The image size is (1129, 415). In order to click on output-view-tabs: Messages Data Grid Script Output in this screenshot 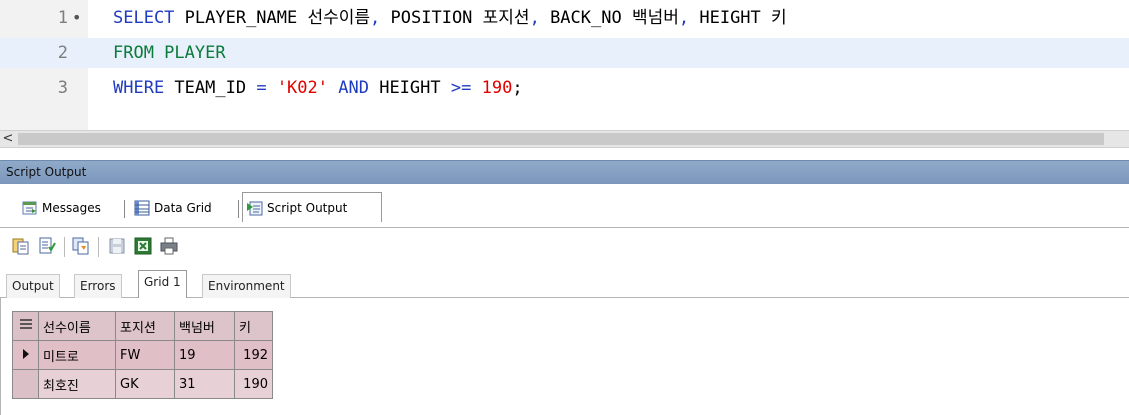, I will do `click(564, 207)`.